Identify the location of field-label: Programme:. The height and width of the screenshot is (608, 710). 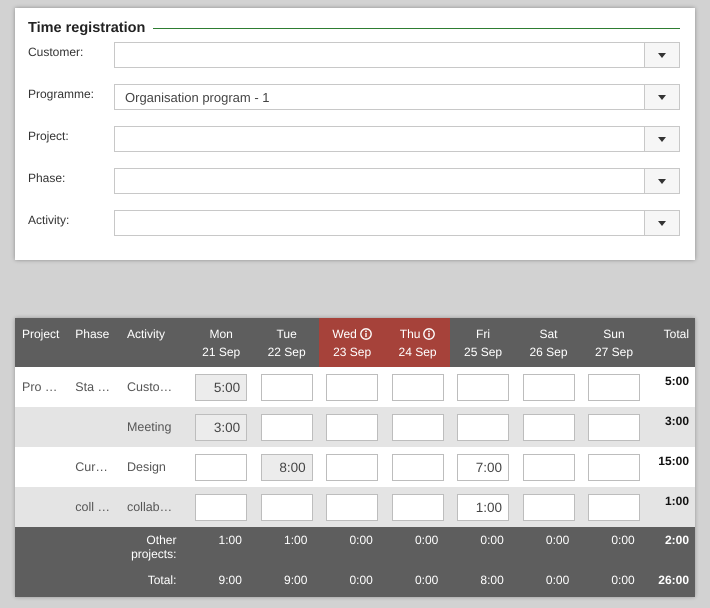
(62, 93).